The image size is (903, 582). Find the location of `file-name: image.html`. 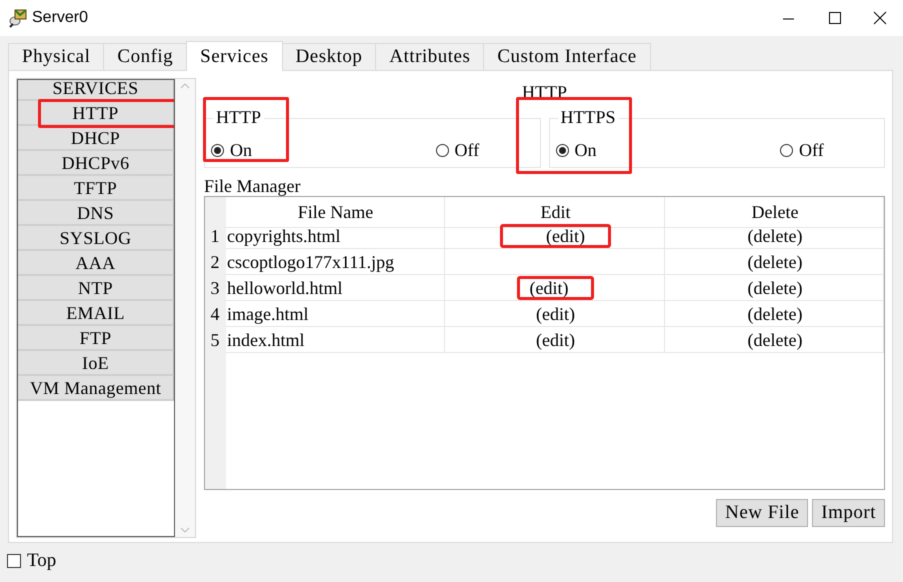

file-name: image.html is located at coordinates (335, 314).